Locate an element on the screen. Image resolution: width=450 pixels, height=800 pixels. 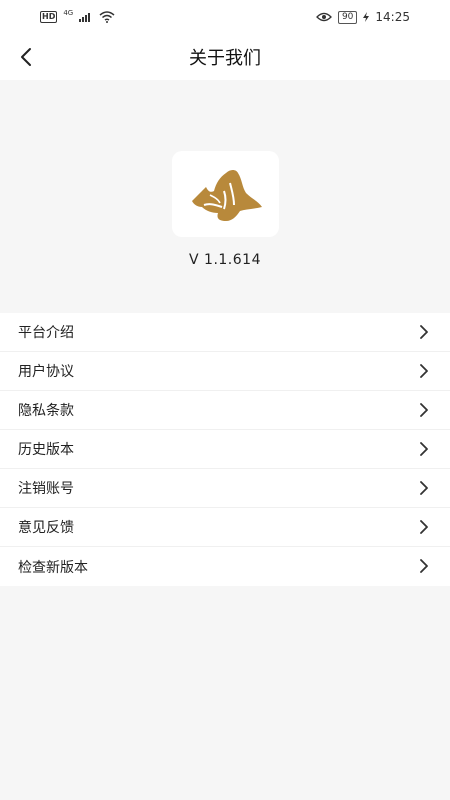
app-version: V 1.1.614 is located at coordinates (225, 260).